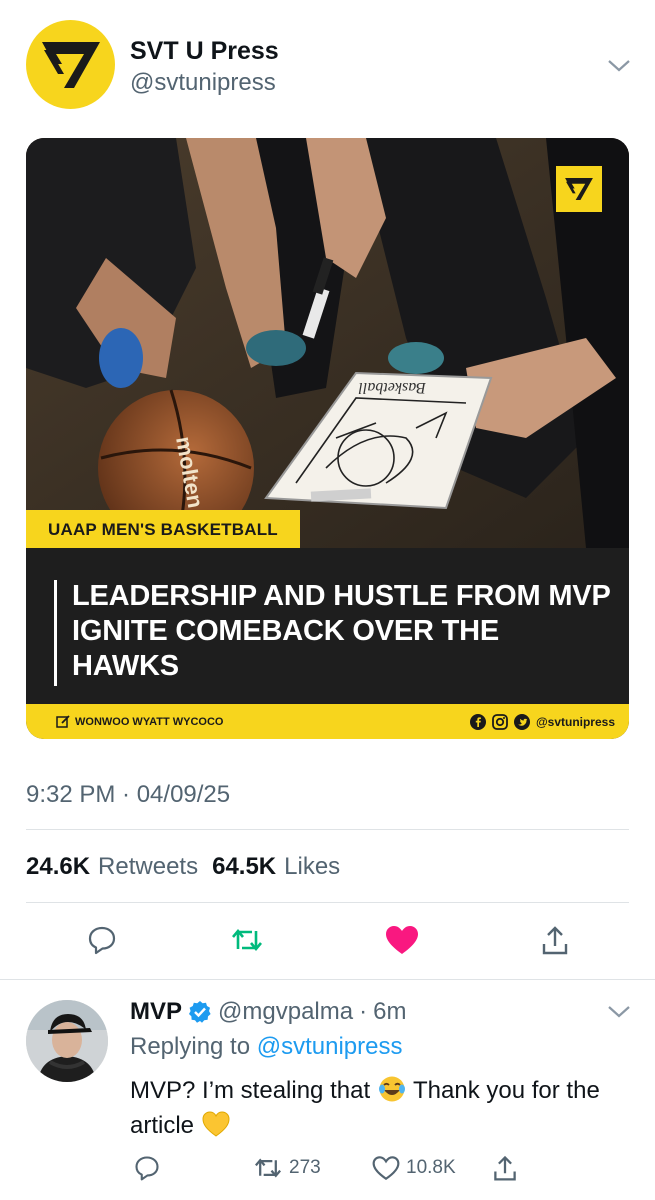 This screenshot has width=655, height=1200. I want to click on edit-icon, so click(63, 721).